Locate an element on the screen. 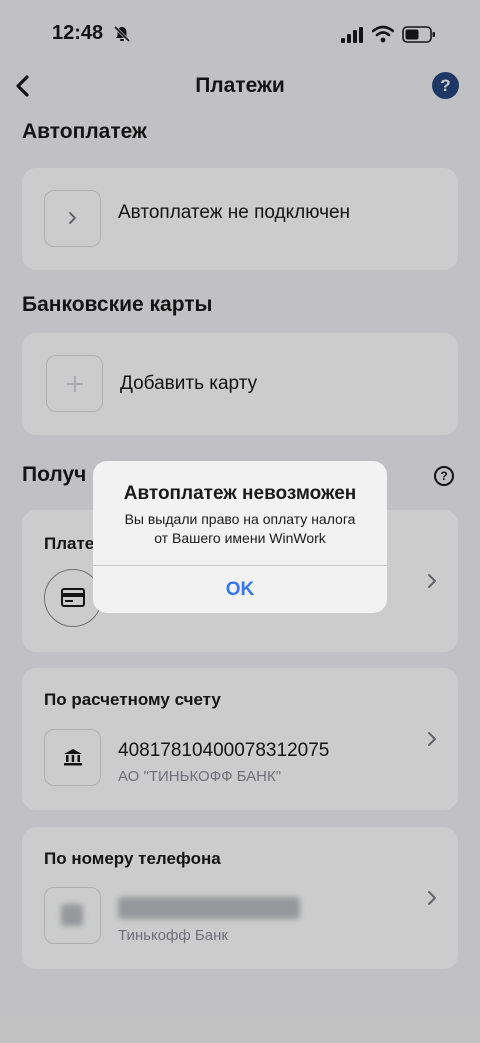  alert-message-line-2: от Вашего имени WinWork is located at coordinates (240, 538).